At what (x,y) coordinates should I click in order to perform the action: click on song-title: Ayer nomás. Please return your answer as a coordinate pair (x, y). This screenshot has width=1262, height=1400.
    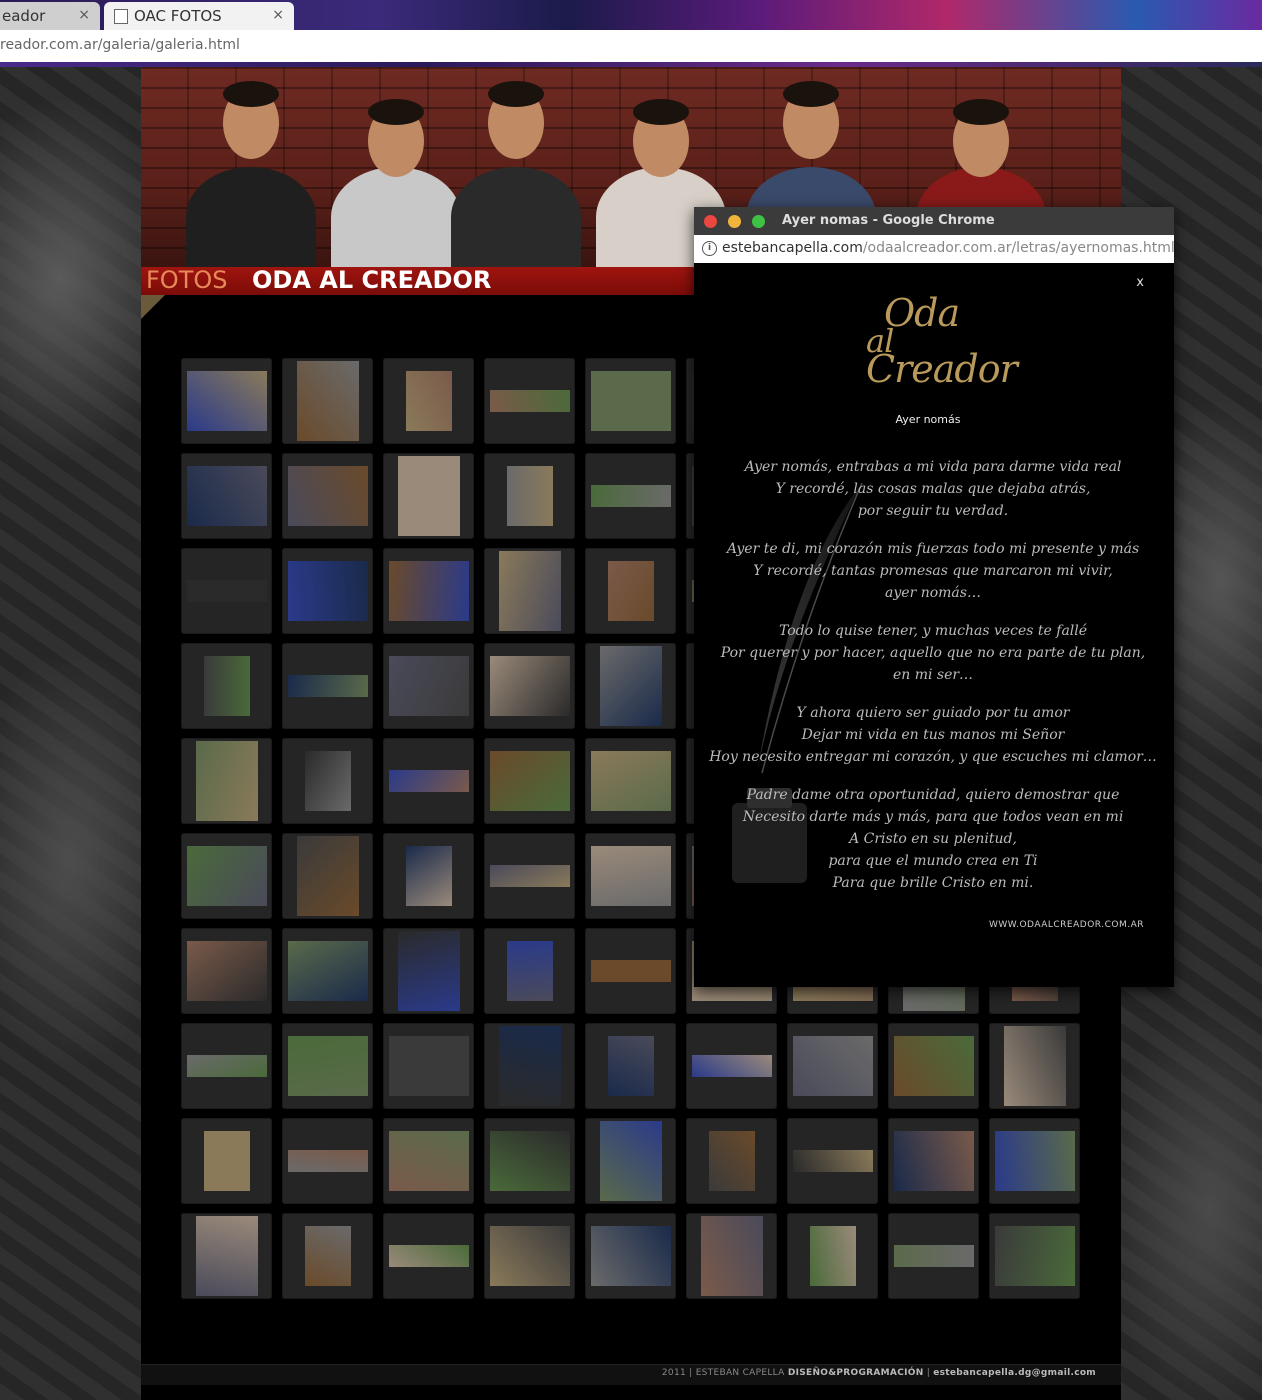
    Looking at the image, I should click on (928, 419).